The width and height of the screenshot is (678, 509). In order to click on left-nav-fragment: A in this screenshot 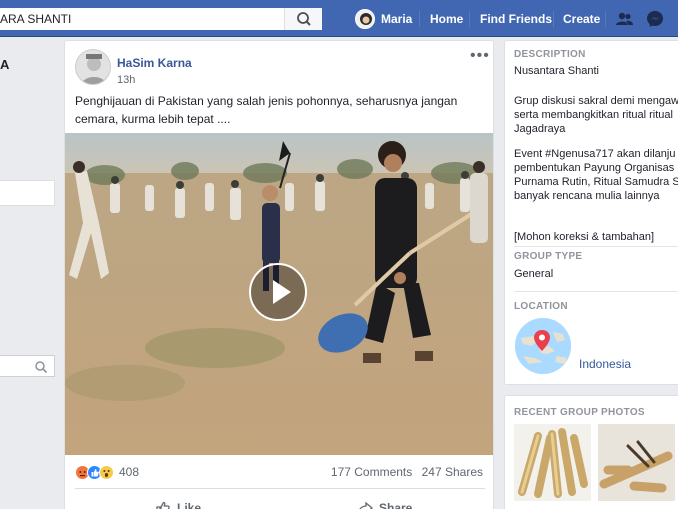, I will do `click(5, 64)`.